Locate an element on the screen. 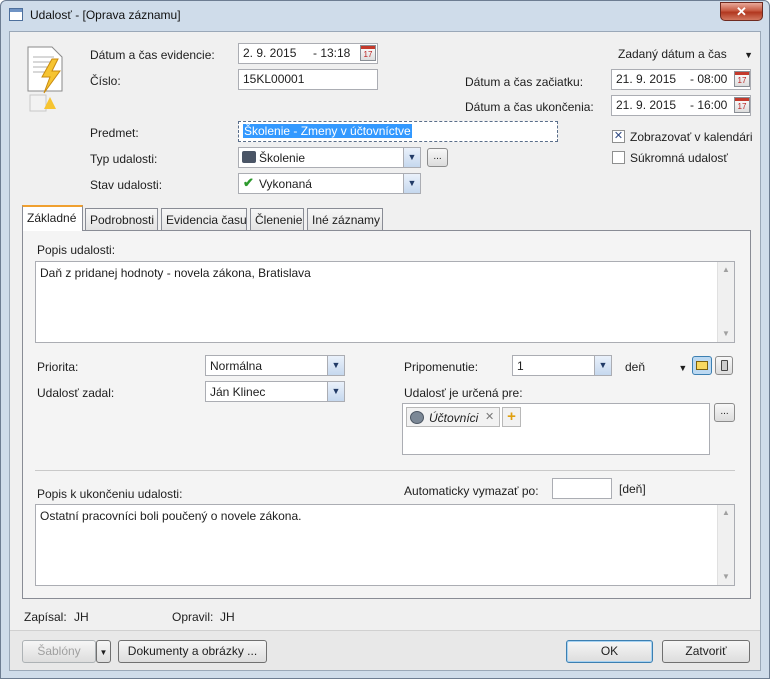  written-by-value: JH is located at coordinates (81, 617).